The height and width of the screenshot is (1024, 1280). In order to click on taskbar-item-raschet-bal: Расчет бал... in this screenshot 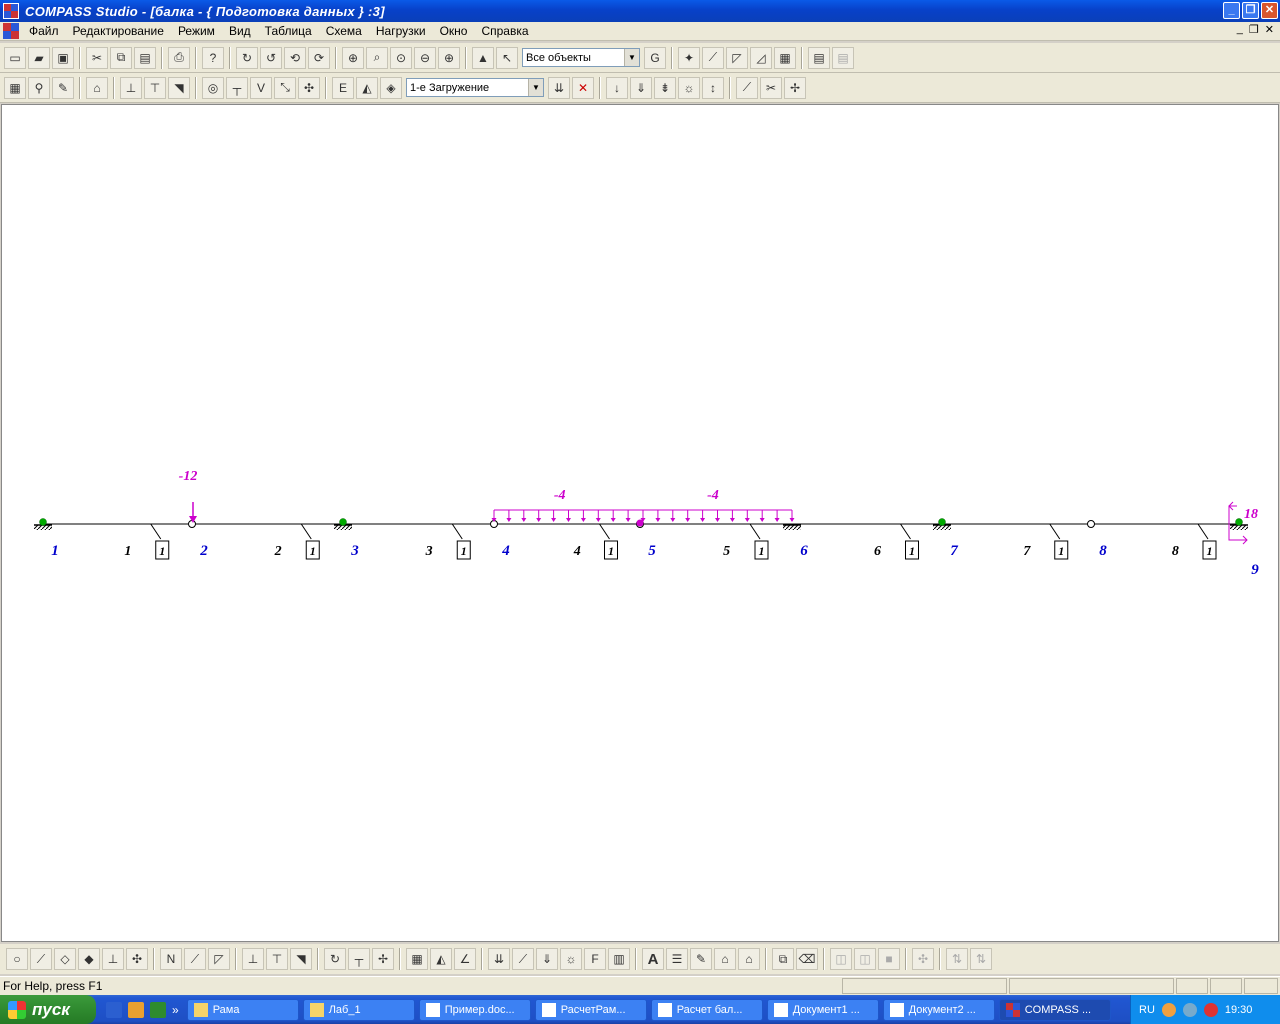, I will do `click(706, 1009)`.